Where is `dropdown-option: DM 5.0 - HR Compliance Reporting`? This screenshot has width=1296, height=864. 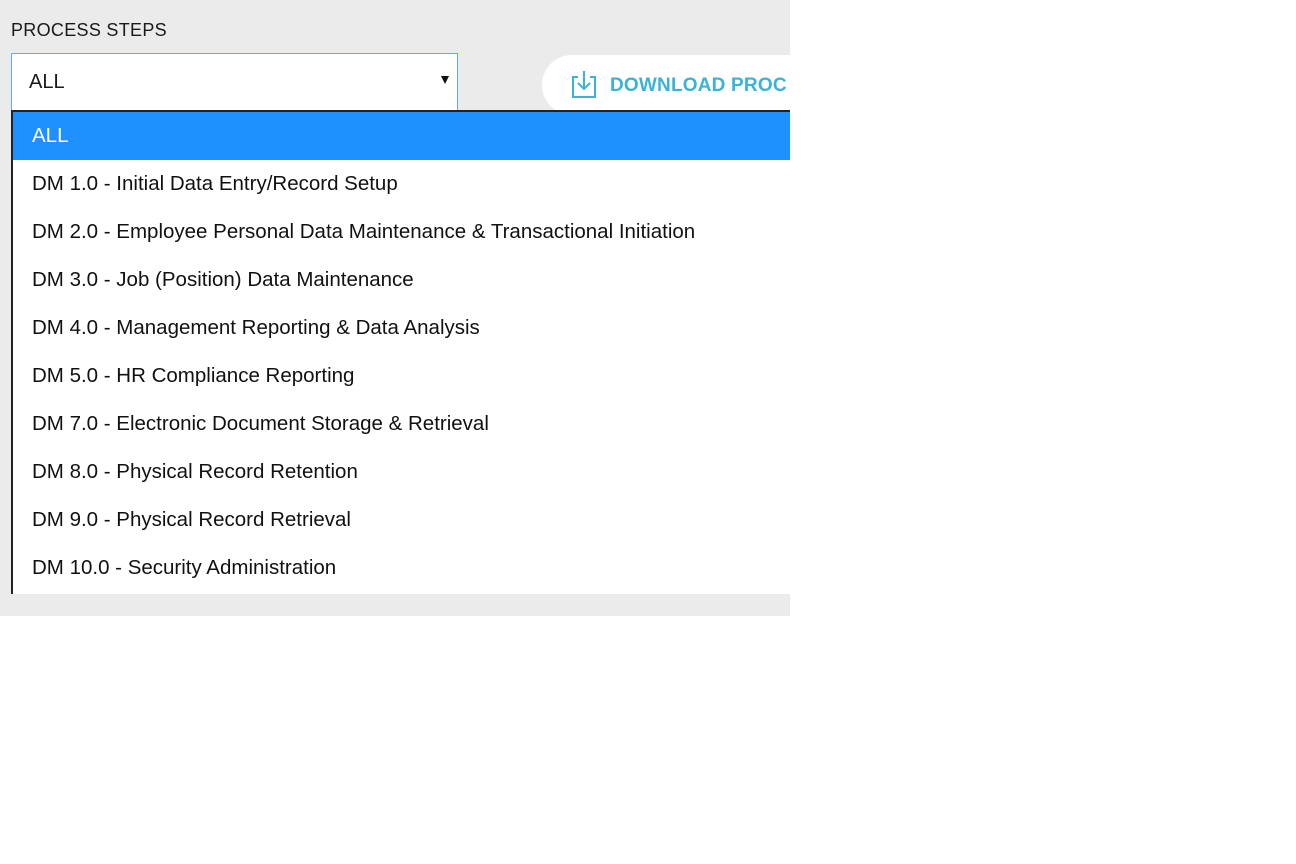 dropdown-option: DM 5.0 - HR Compliance Reporting is located at coordinates (401, 376).